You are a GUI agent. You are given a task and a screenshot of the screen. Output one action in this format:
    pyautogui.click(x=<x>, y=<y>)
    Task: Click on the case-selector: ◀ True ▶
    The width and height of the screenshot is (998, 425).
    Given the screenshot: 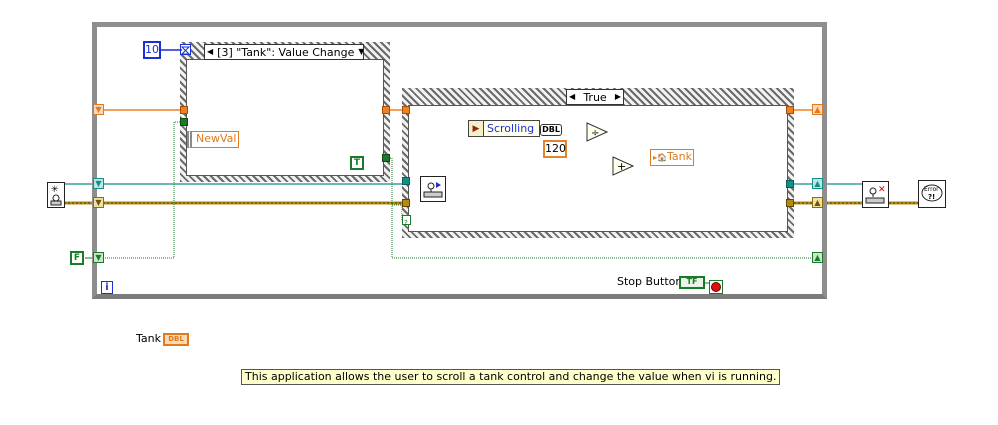 What is the action you would take?
    pyautogui.click(x=595, y=97)
    